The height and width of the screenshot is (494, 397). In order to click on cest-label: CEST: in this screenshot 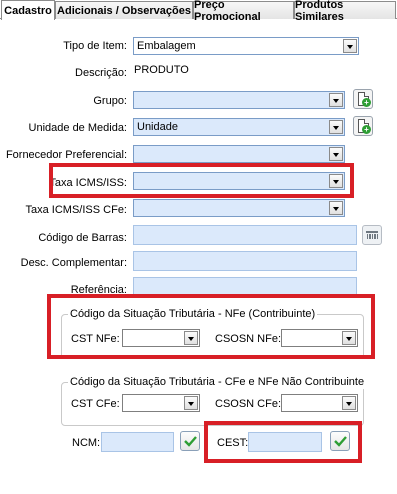, I will do `click(233, 443)`.